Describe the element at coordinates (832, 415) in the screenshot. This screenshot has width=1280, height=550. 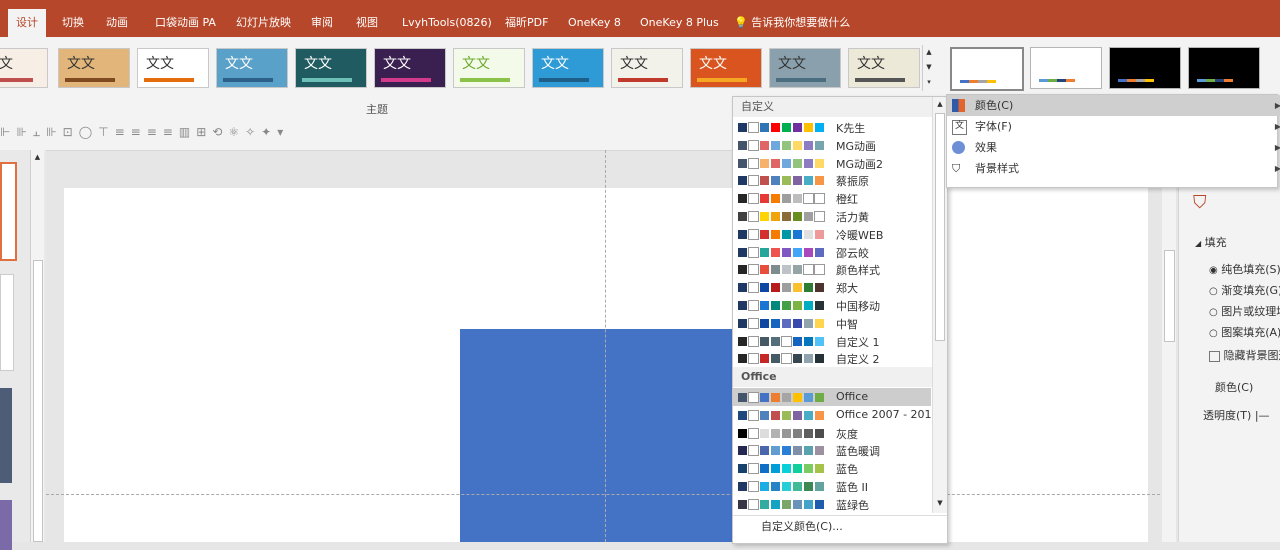
I see `office-color-scheme-item: Office 2007 - 2010` at that location.